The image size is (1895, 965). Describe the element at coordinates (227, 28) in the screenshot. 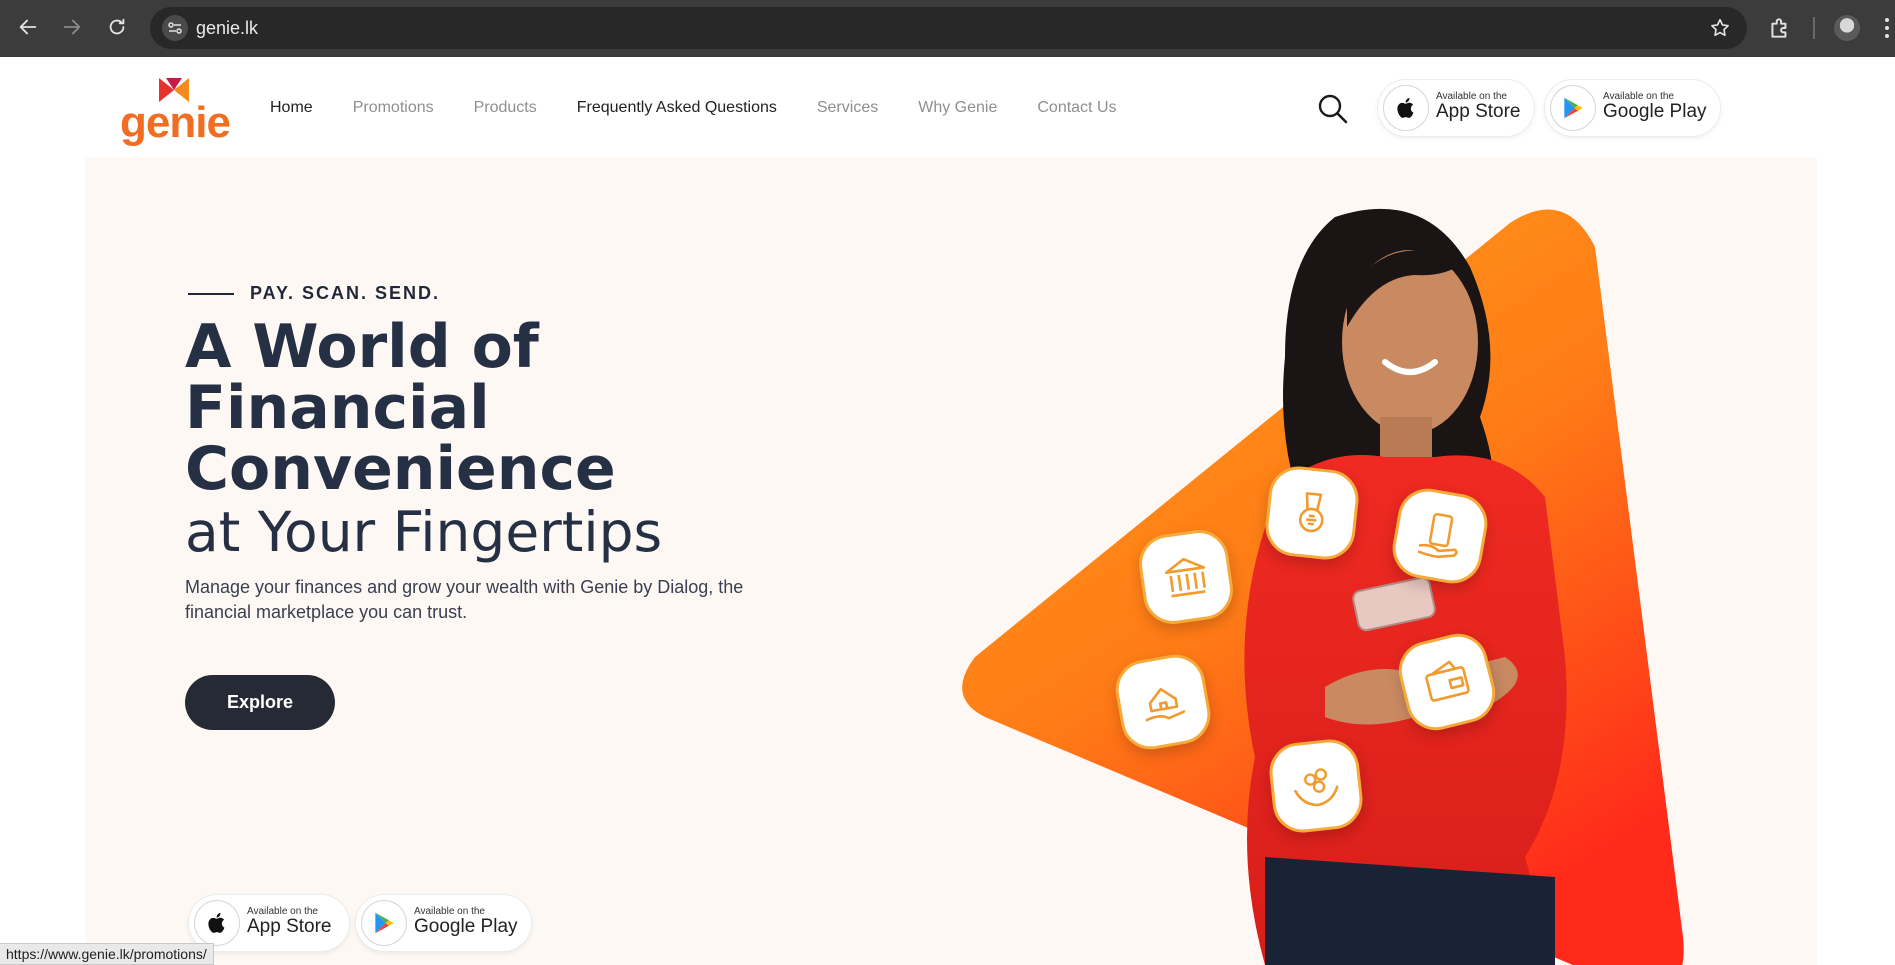

I see `url-text: genie.lk` at that location.